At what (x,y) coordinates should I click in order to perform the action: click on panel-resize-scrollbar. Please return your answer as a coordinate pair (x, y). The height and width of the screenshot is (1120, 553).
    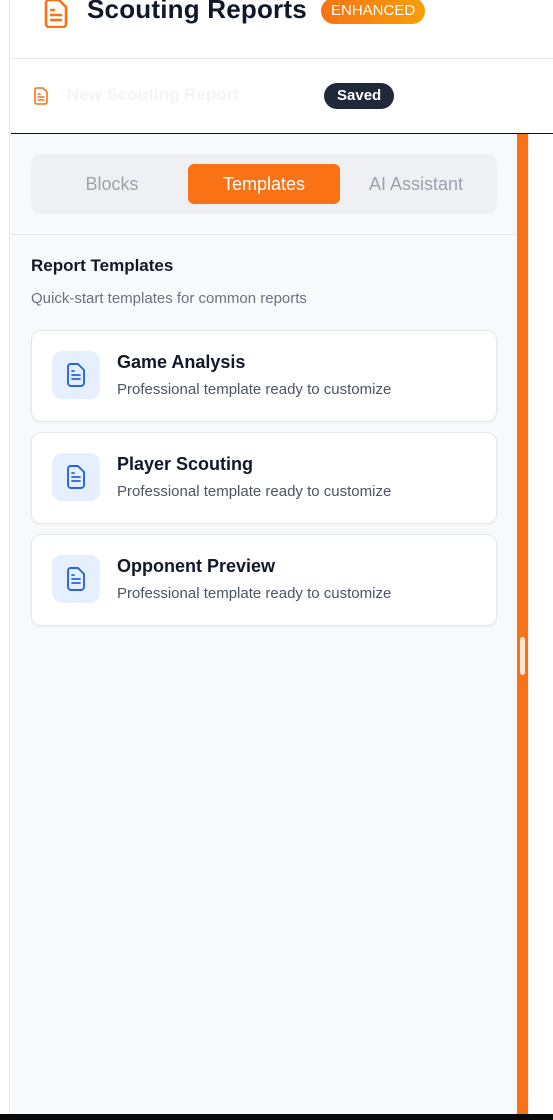
    Looking at the image, I should click on (522, 627).